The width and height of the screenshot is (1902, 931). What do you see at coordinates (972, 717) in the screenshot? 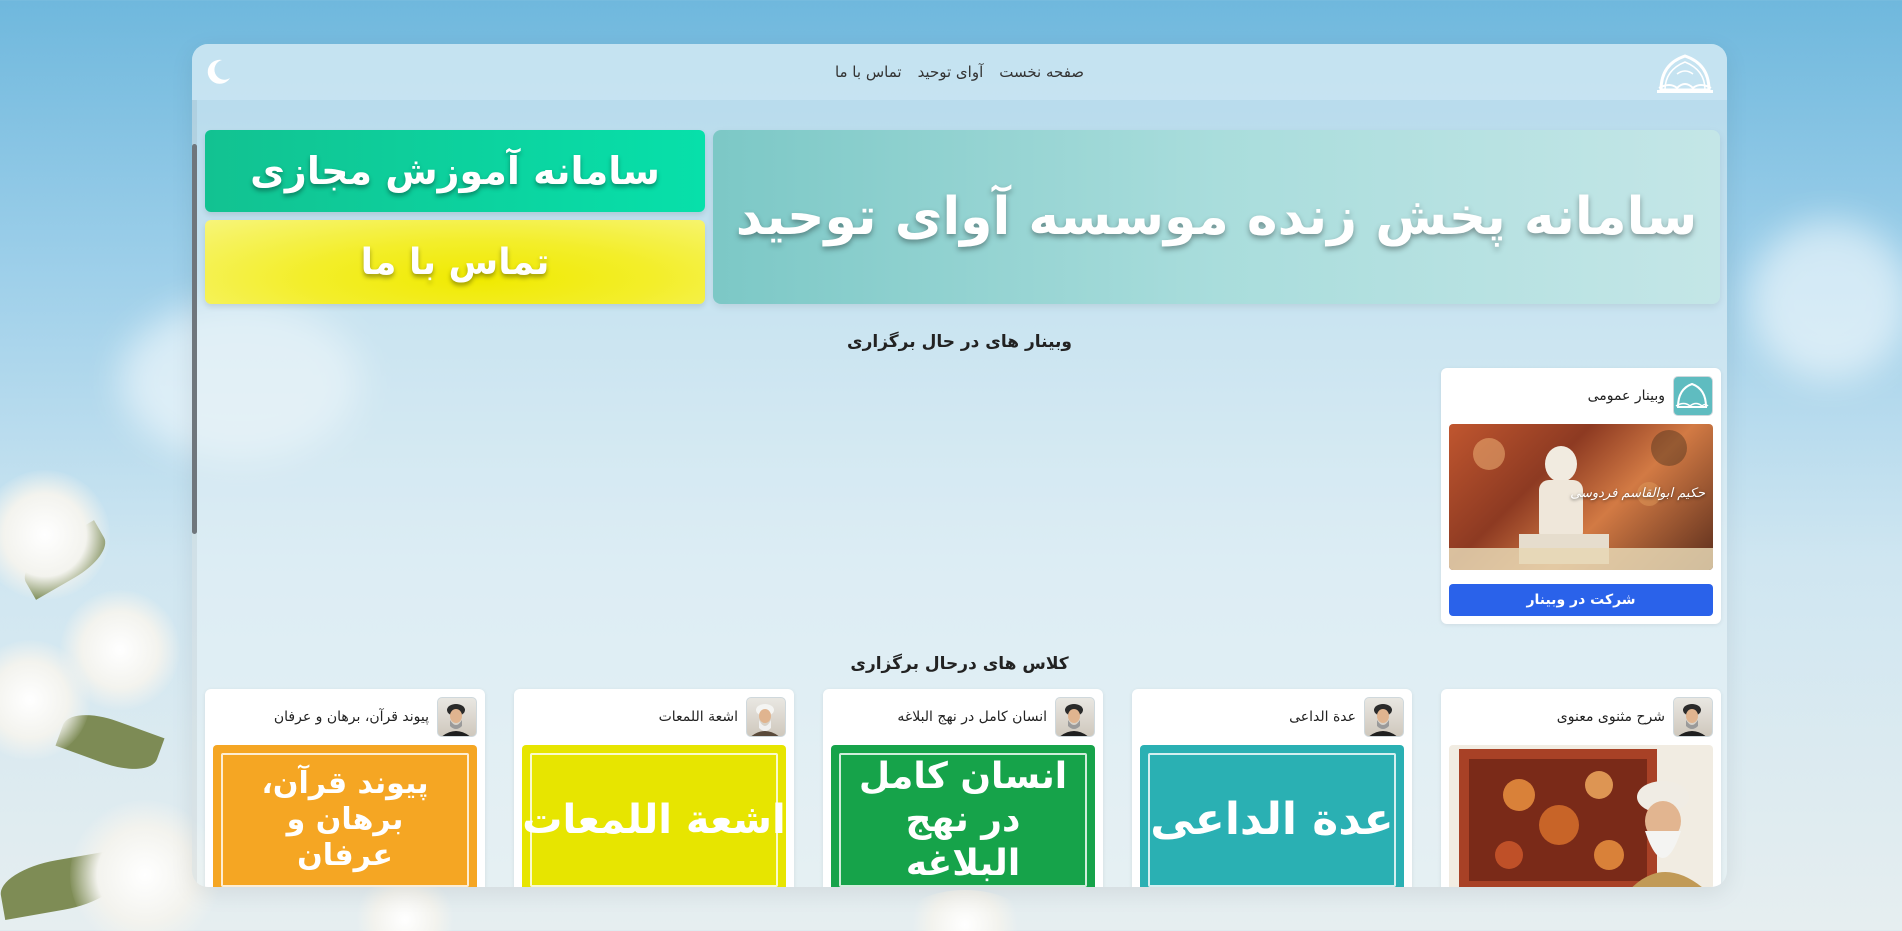
I see `class-title: انسان کامل در نهج البلاغه` at bounding box center [972, 717].